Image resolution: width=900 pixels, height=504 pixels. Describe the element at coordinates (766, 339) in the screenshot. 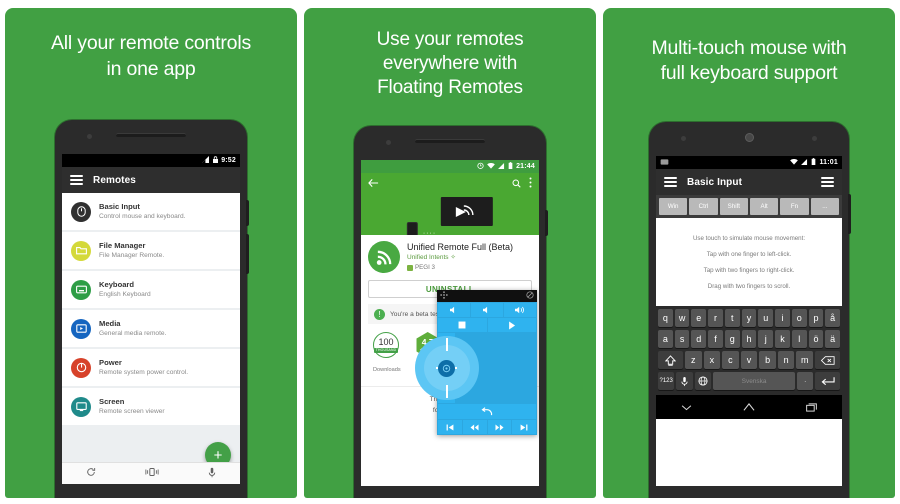

I see `key-j: j` at that location.